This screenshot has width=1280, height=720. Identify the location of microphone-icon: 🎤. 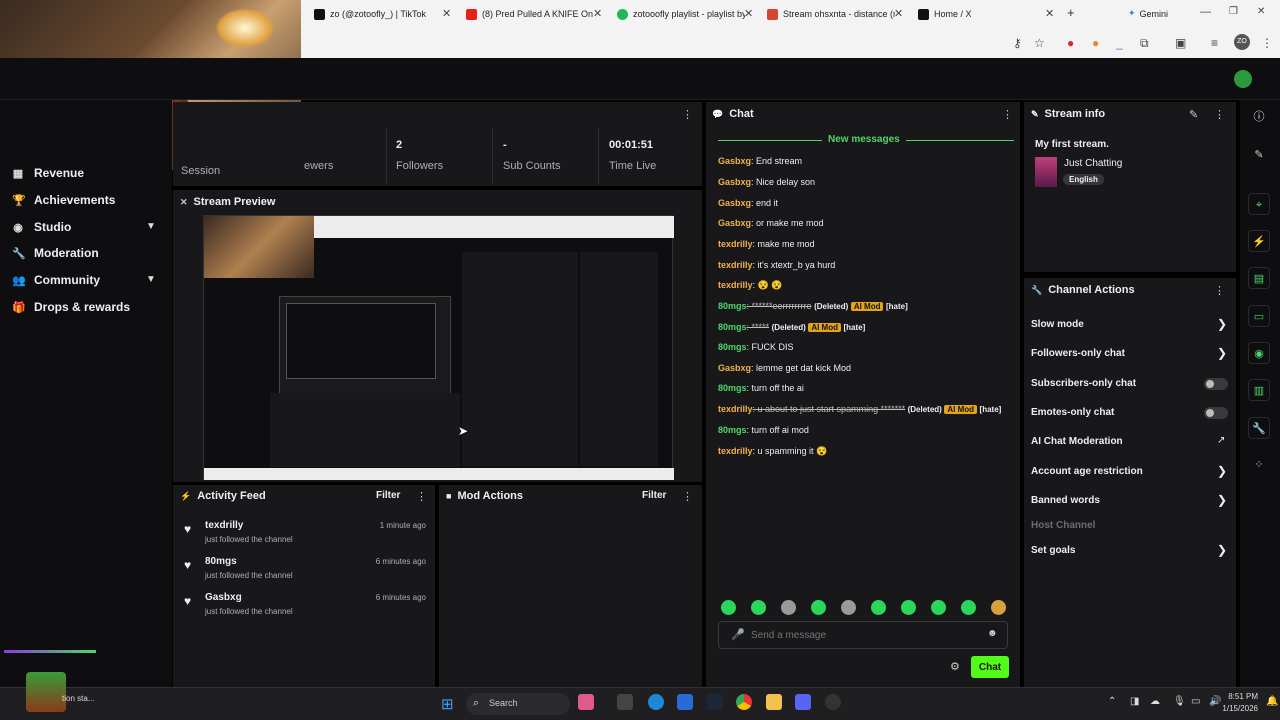
(738, 634).